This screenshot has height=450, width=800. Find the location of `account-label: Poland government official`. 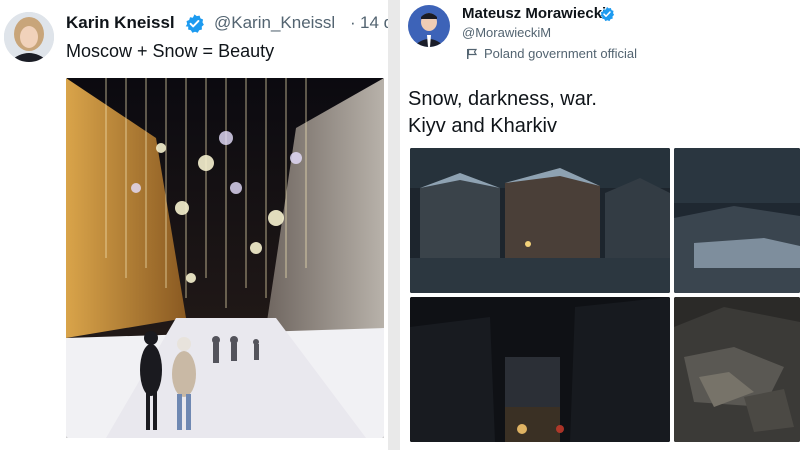

account-label: Poland government official is located at coordinates (551, 53).